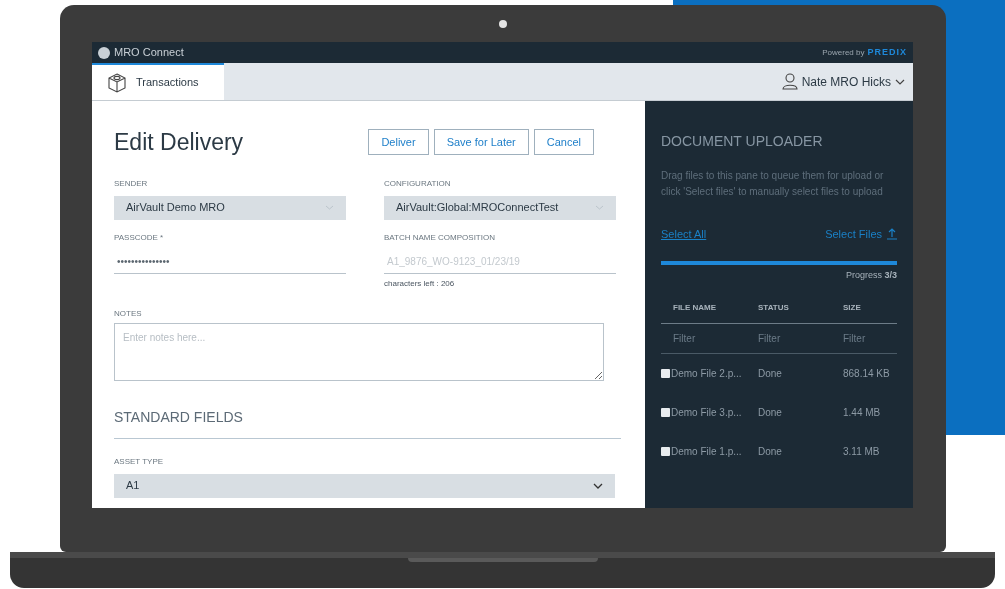 Image resolution: width=1005 pixels, height=589 pixels. I want to click on box-icon, so click(117, 82).